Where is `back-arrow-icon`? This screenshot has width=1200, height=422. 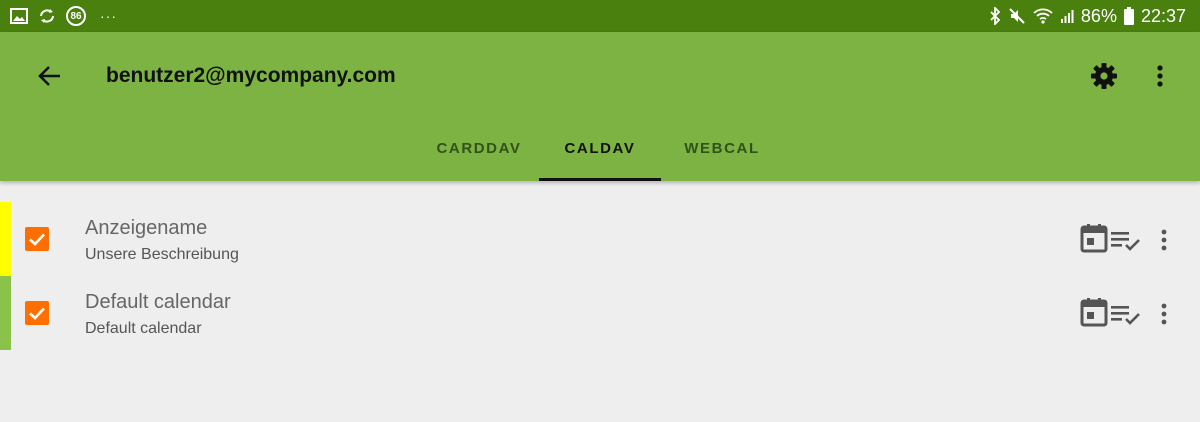 back-arrow-icon is located at coordinates (50, 76).